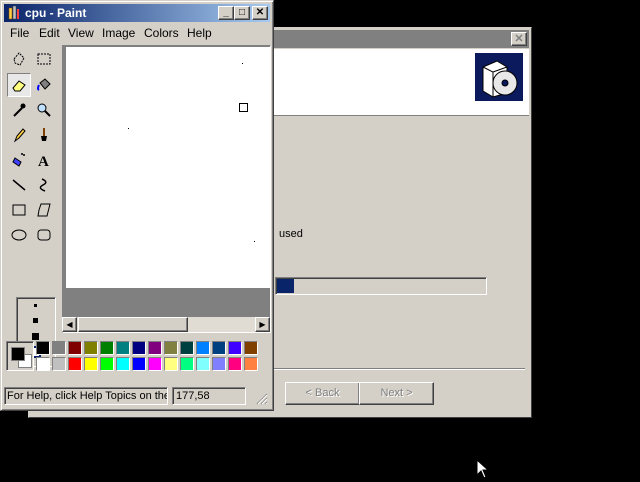  What do you see at coordinates (44, 210) in the screenshot?
I see `polygon-icon` at bounding box center [44, 210].